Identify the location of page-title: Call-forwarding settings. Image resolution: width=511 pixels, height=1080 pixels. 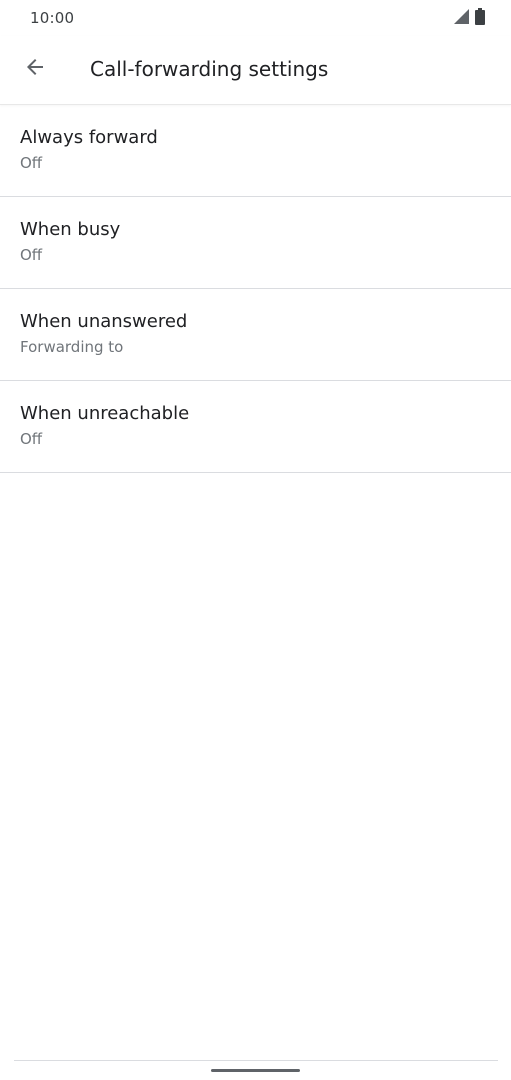
(209, 69).